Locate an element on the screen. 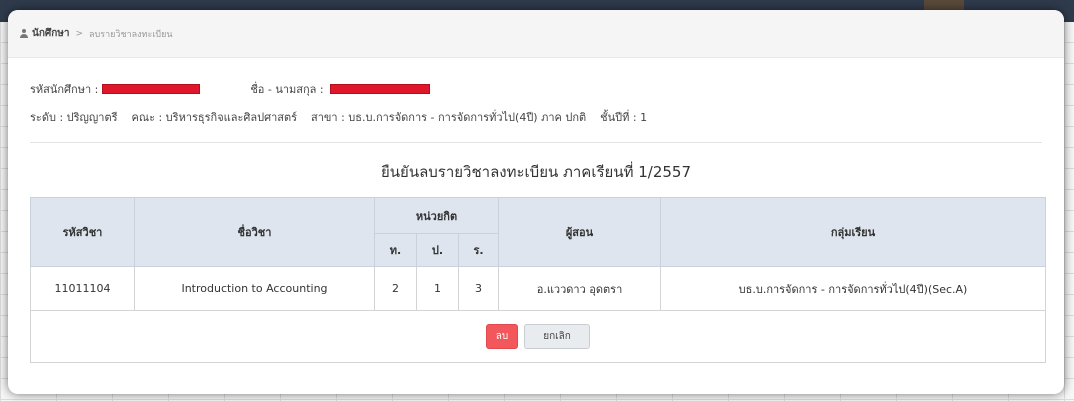 This screenshot has width=1074, height=401. action-bar: ลบ ยกเลิก is located at coordinates (538, 337).